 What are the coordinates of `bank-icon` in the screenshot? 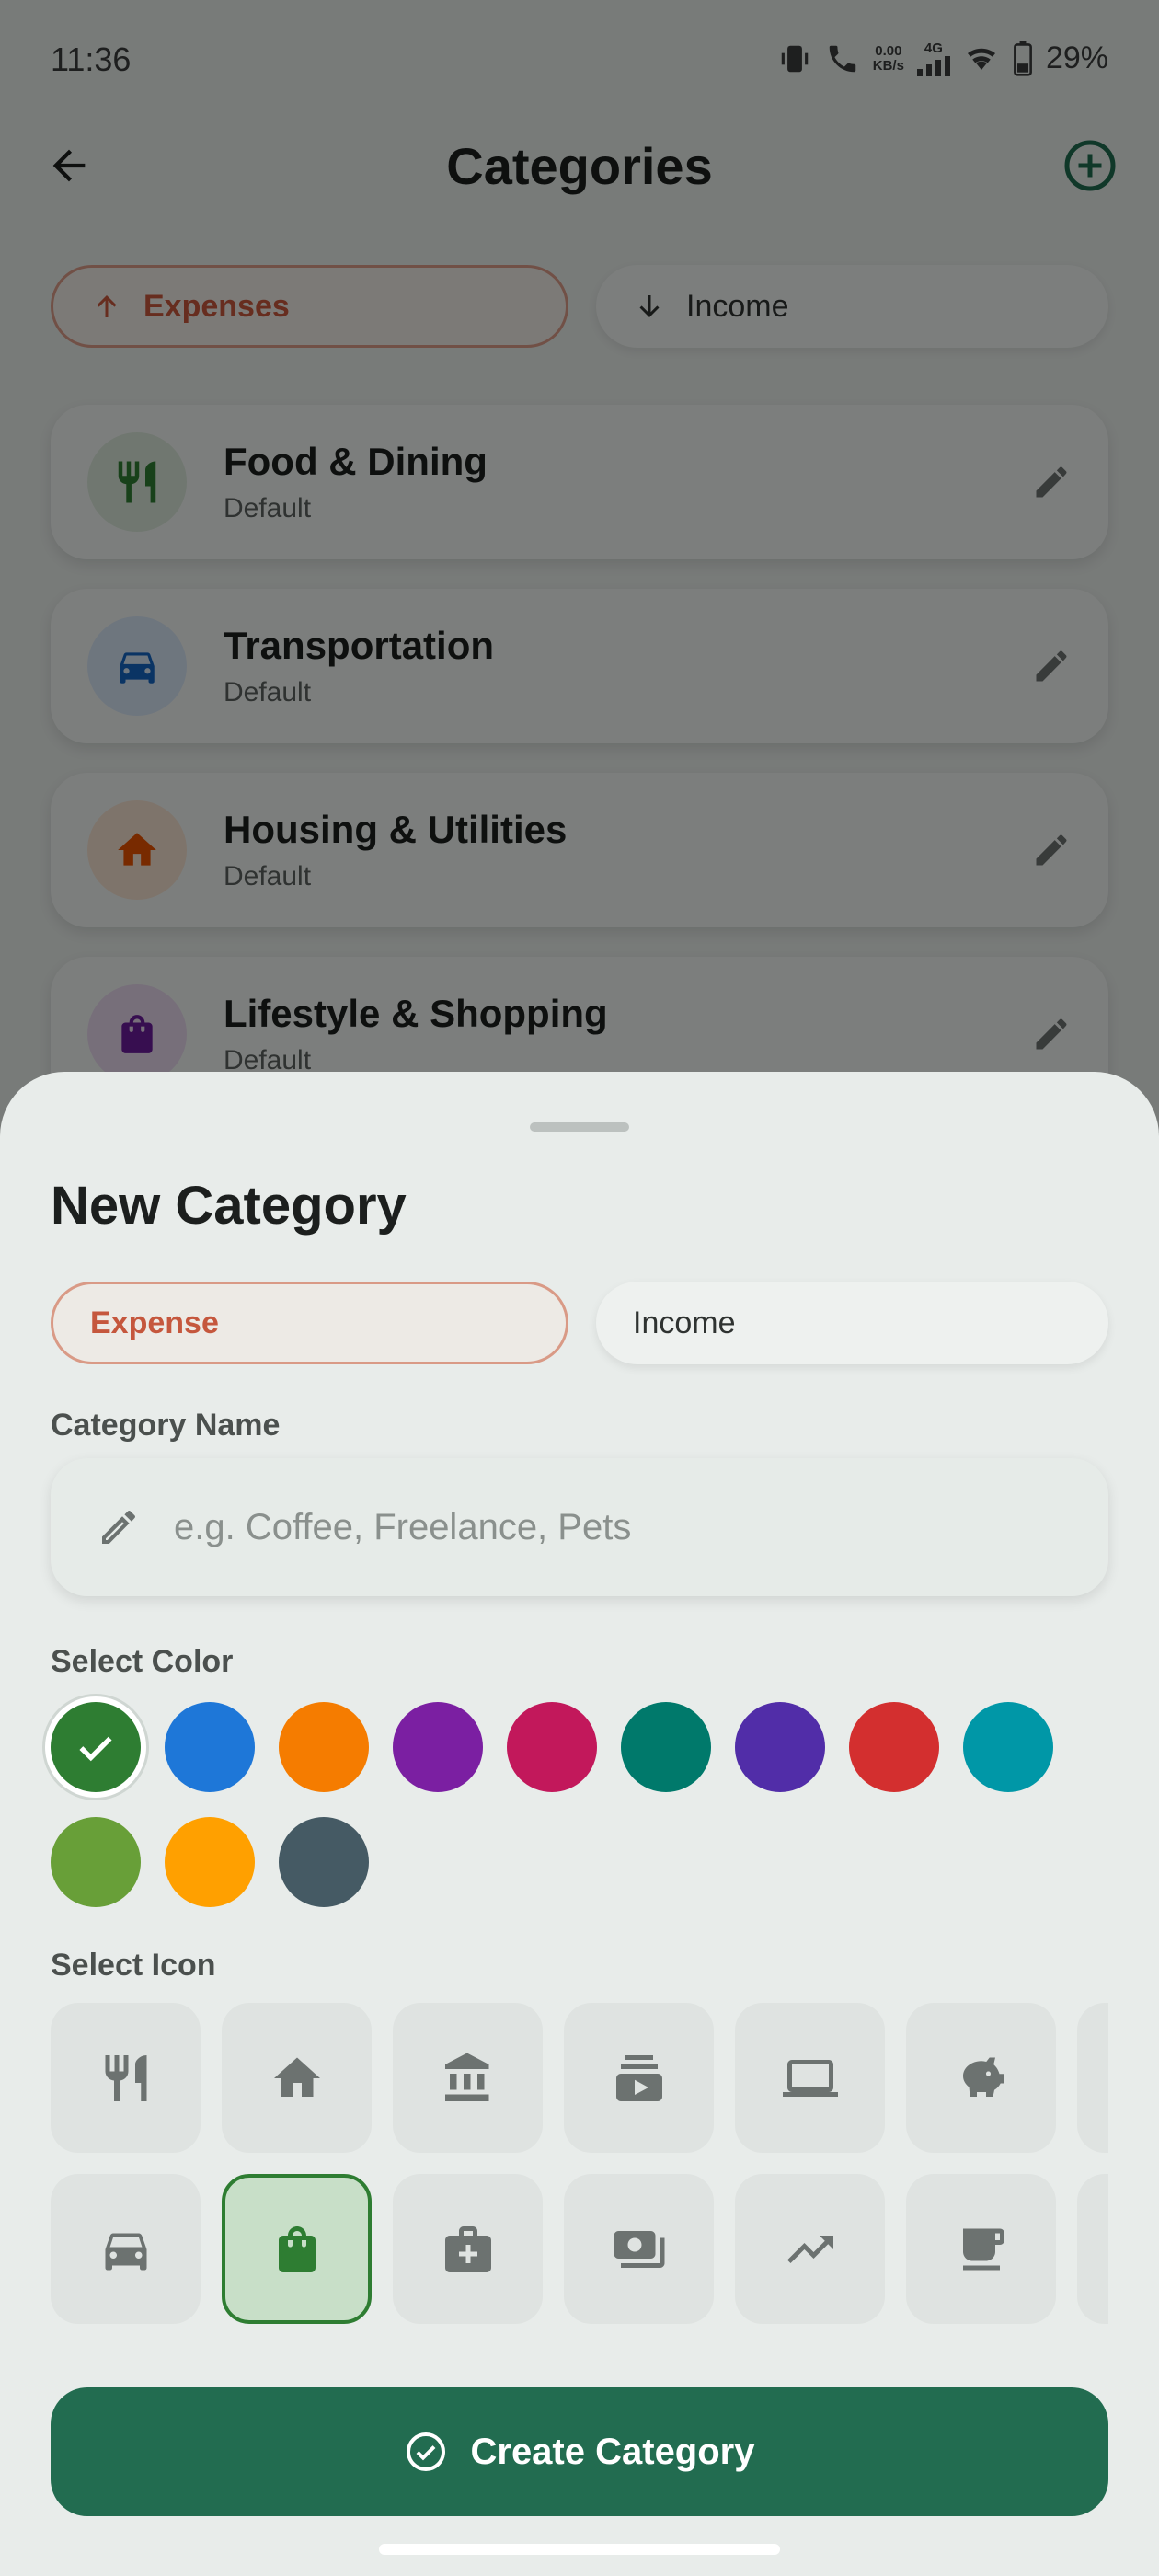 It's located at (466, 2077).